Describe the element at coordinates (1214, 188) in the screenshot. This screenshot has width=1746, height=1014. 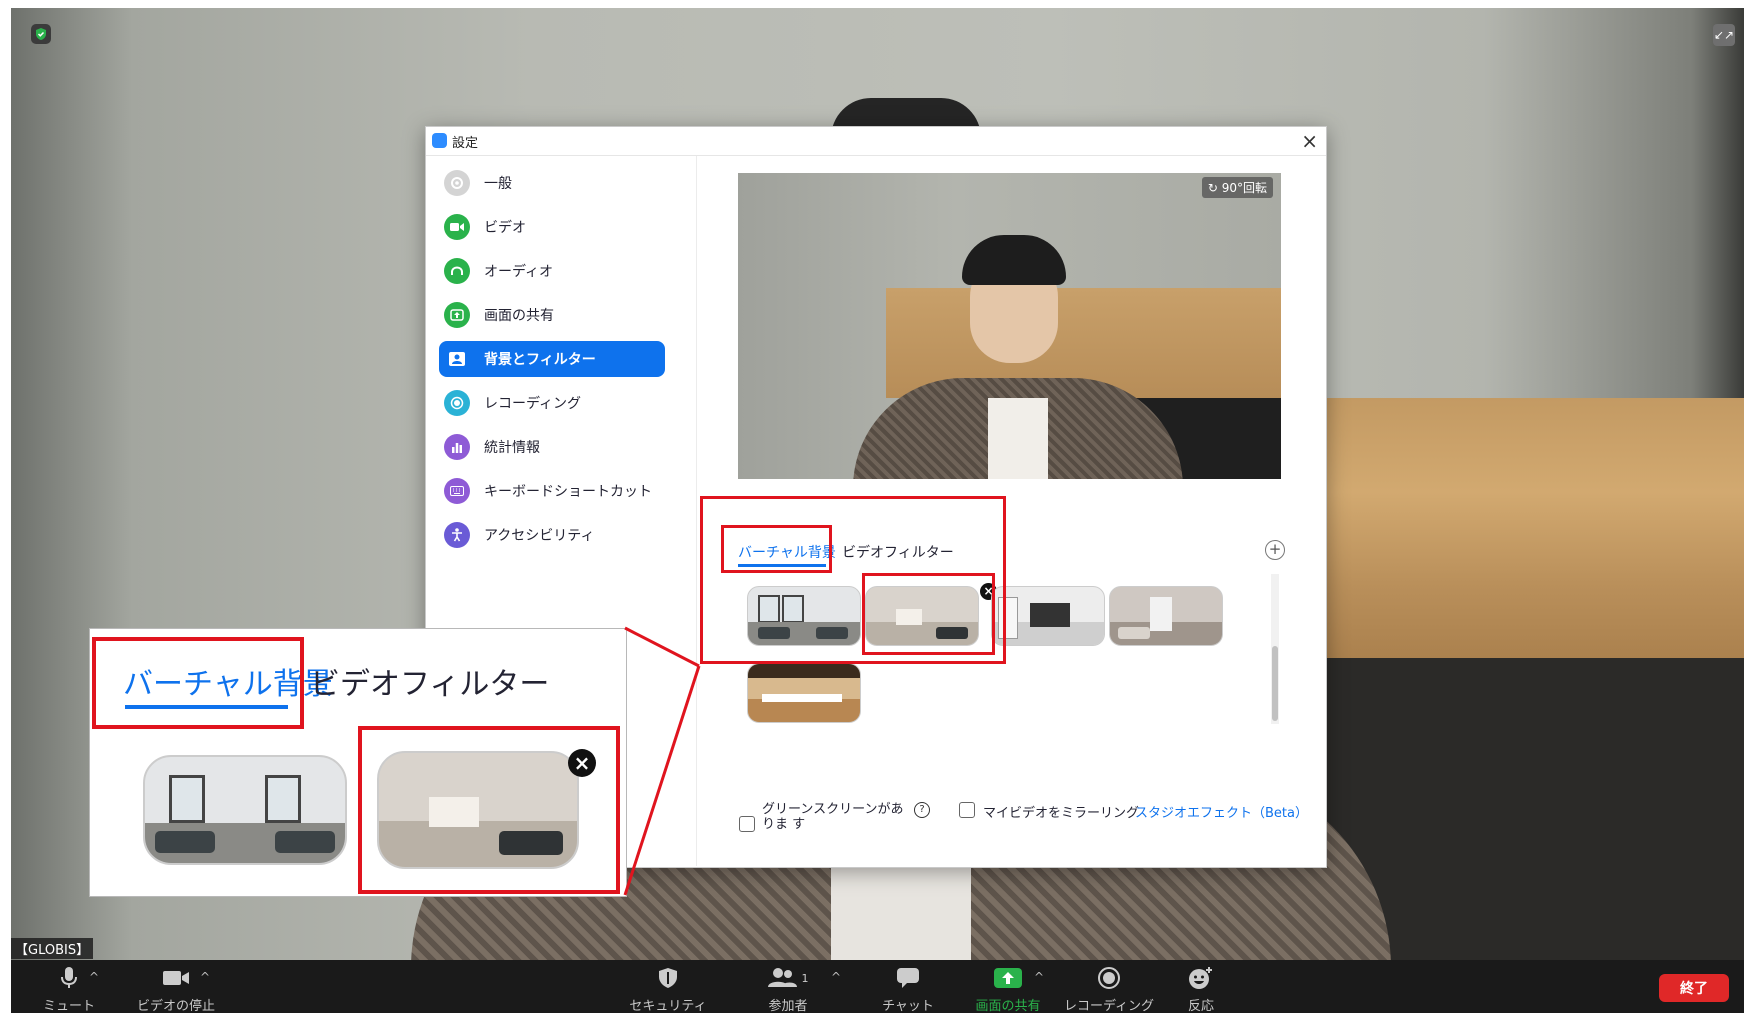
I see `rotate-icon: ↻` at that location.